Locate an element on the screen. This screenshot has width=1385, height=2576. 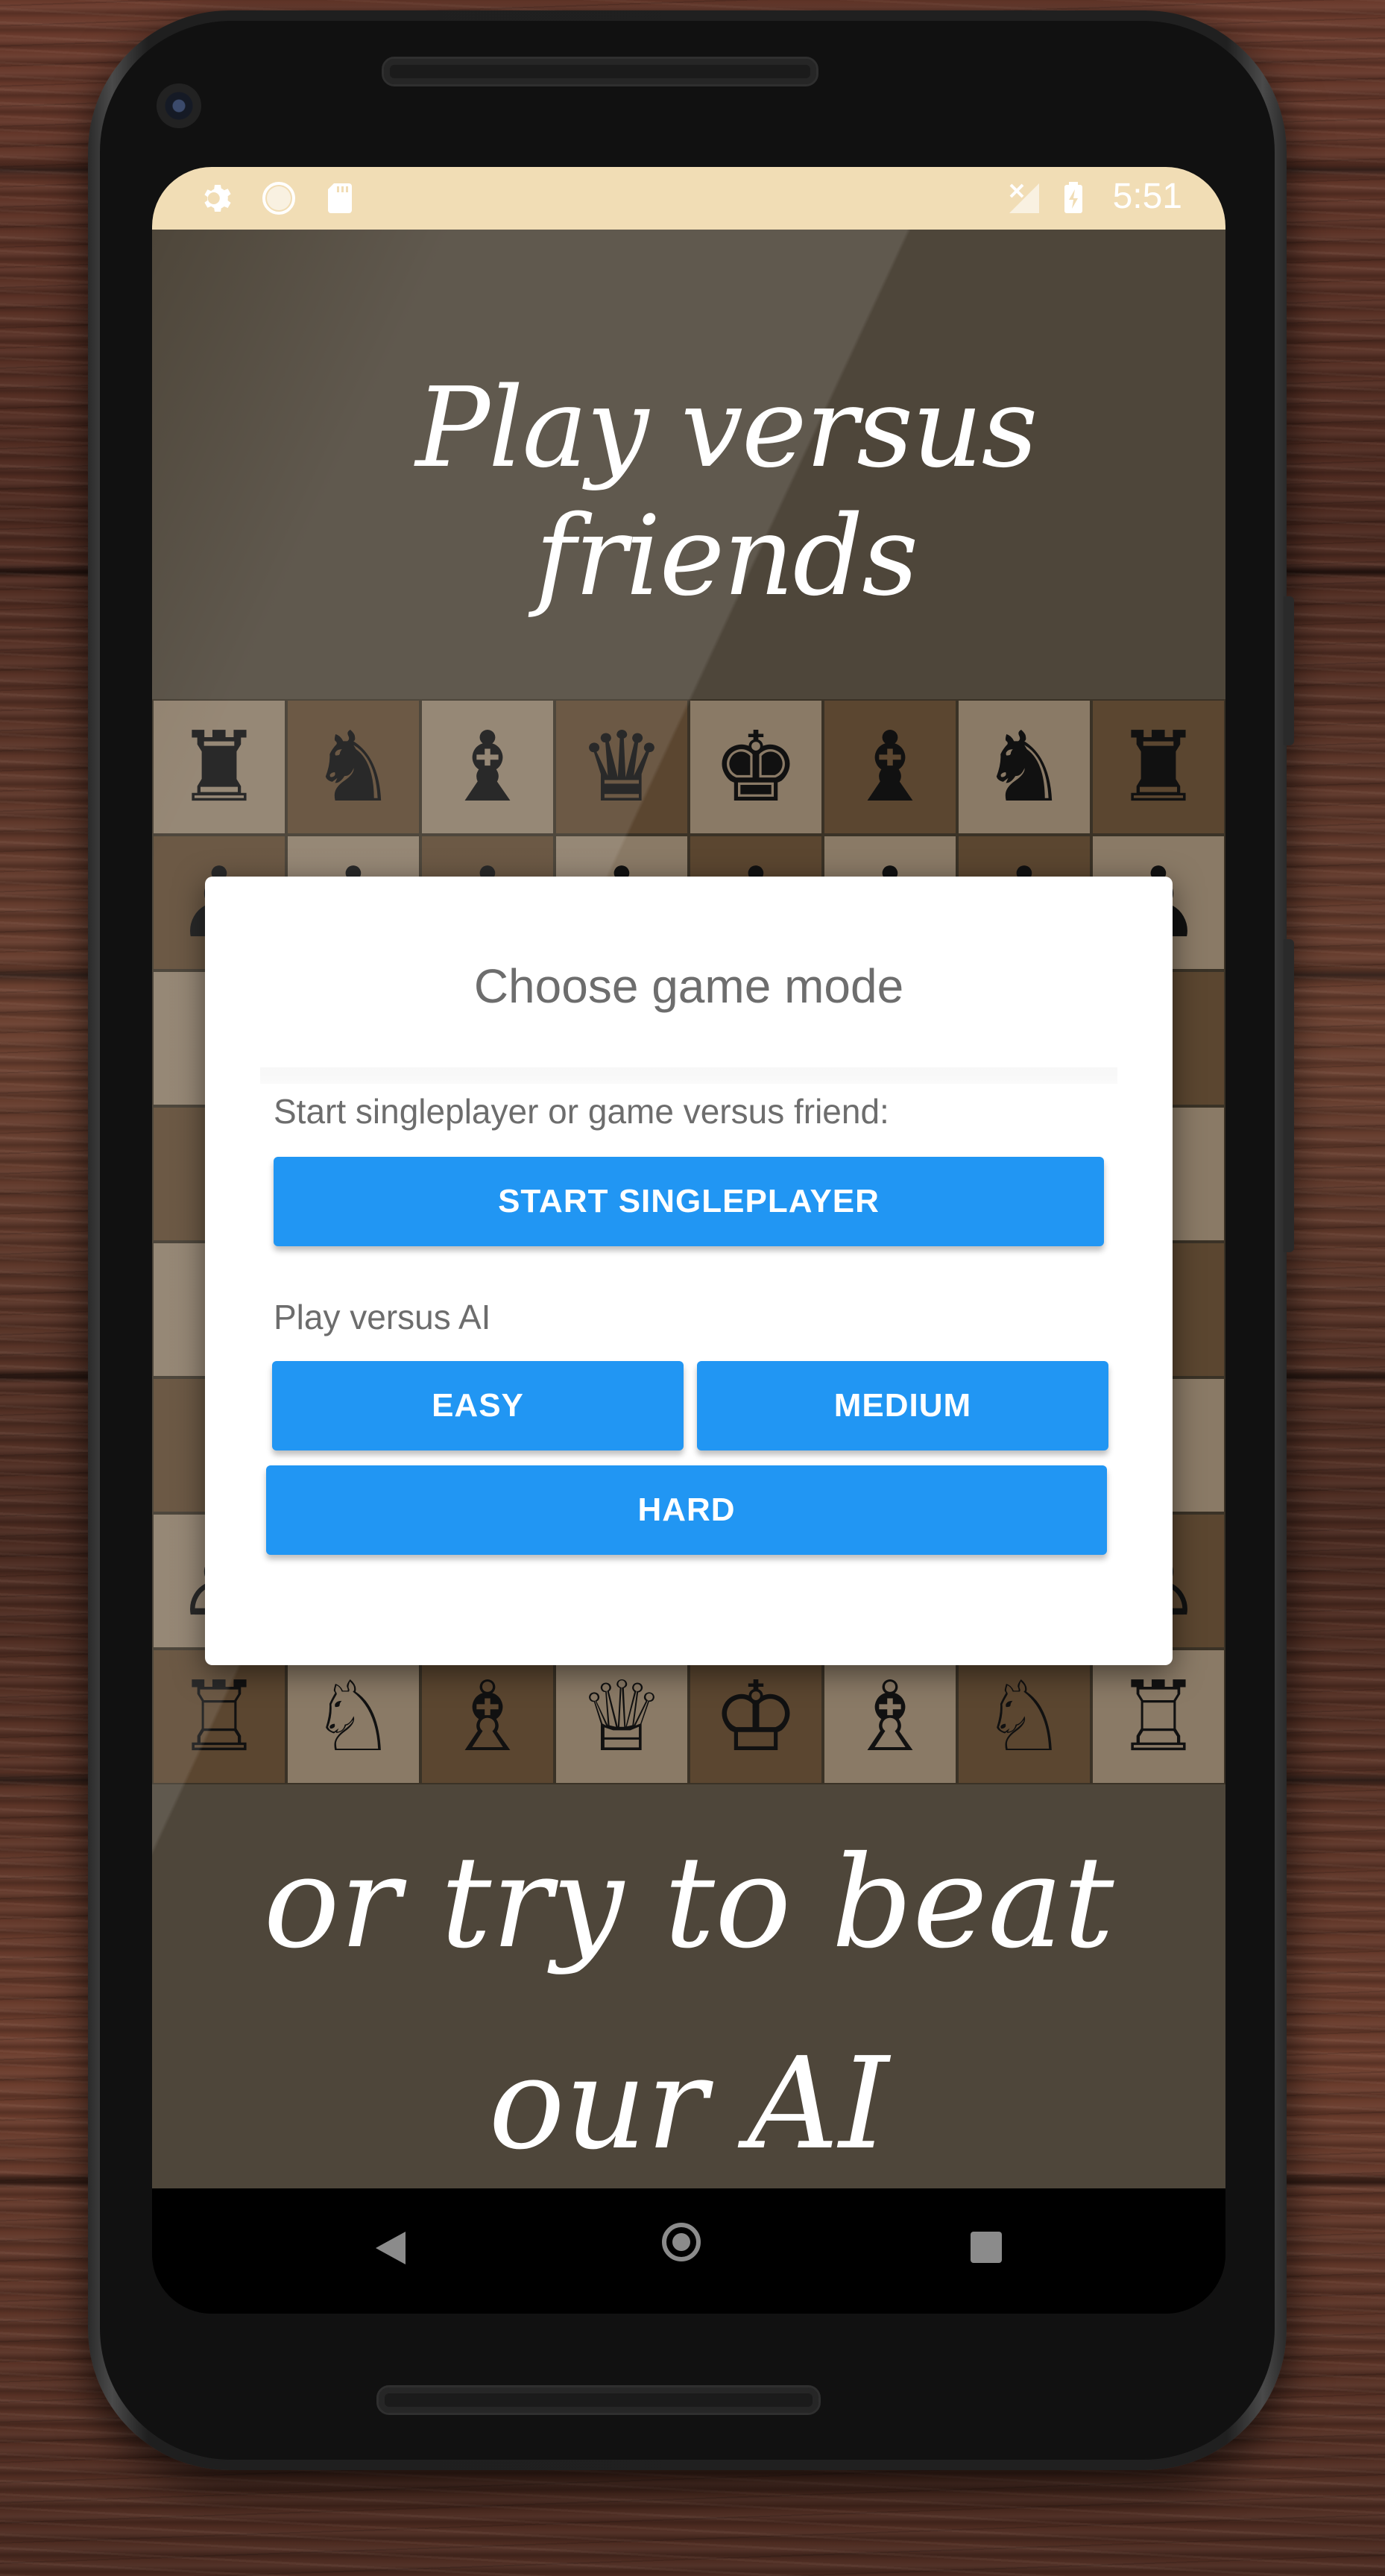
headline-top: Play versus friends is located at coordinates (726, 492).